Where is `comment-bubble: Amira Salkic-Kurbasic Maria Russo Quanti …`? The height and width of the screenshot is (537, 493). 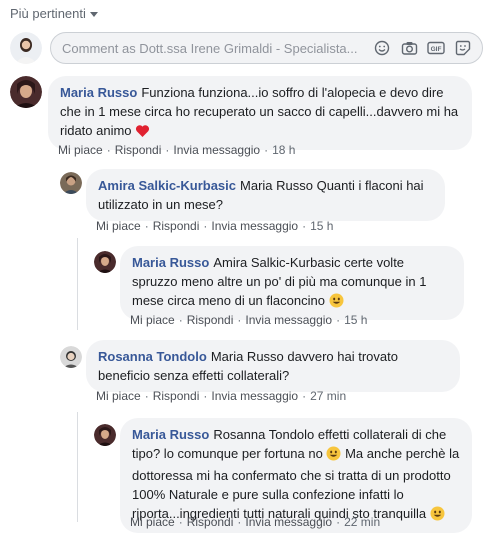
comment-bubble: Amira Salkic-Kurbasic Maria Russo Quanti … is located at coordinates (265, 195).